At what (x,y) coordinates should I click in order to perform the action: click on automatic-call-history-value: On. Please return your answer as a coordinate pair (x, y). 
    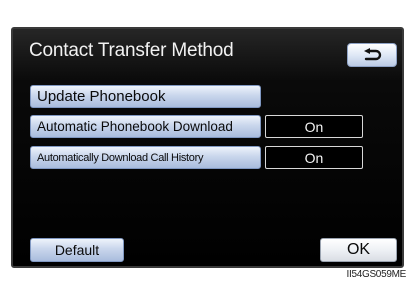
    Looking at the image, I should click on (314, 157).